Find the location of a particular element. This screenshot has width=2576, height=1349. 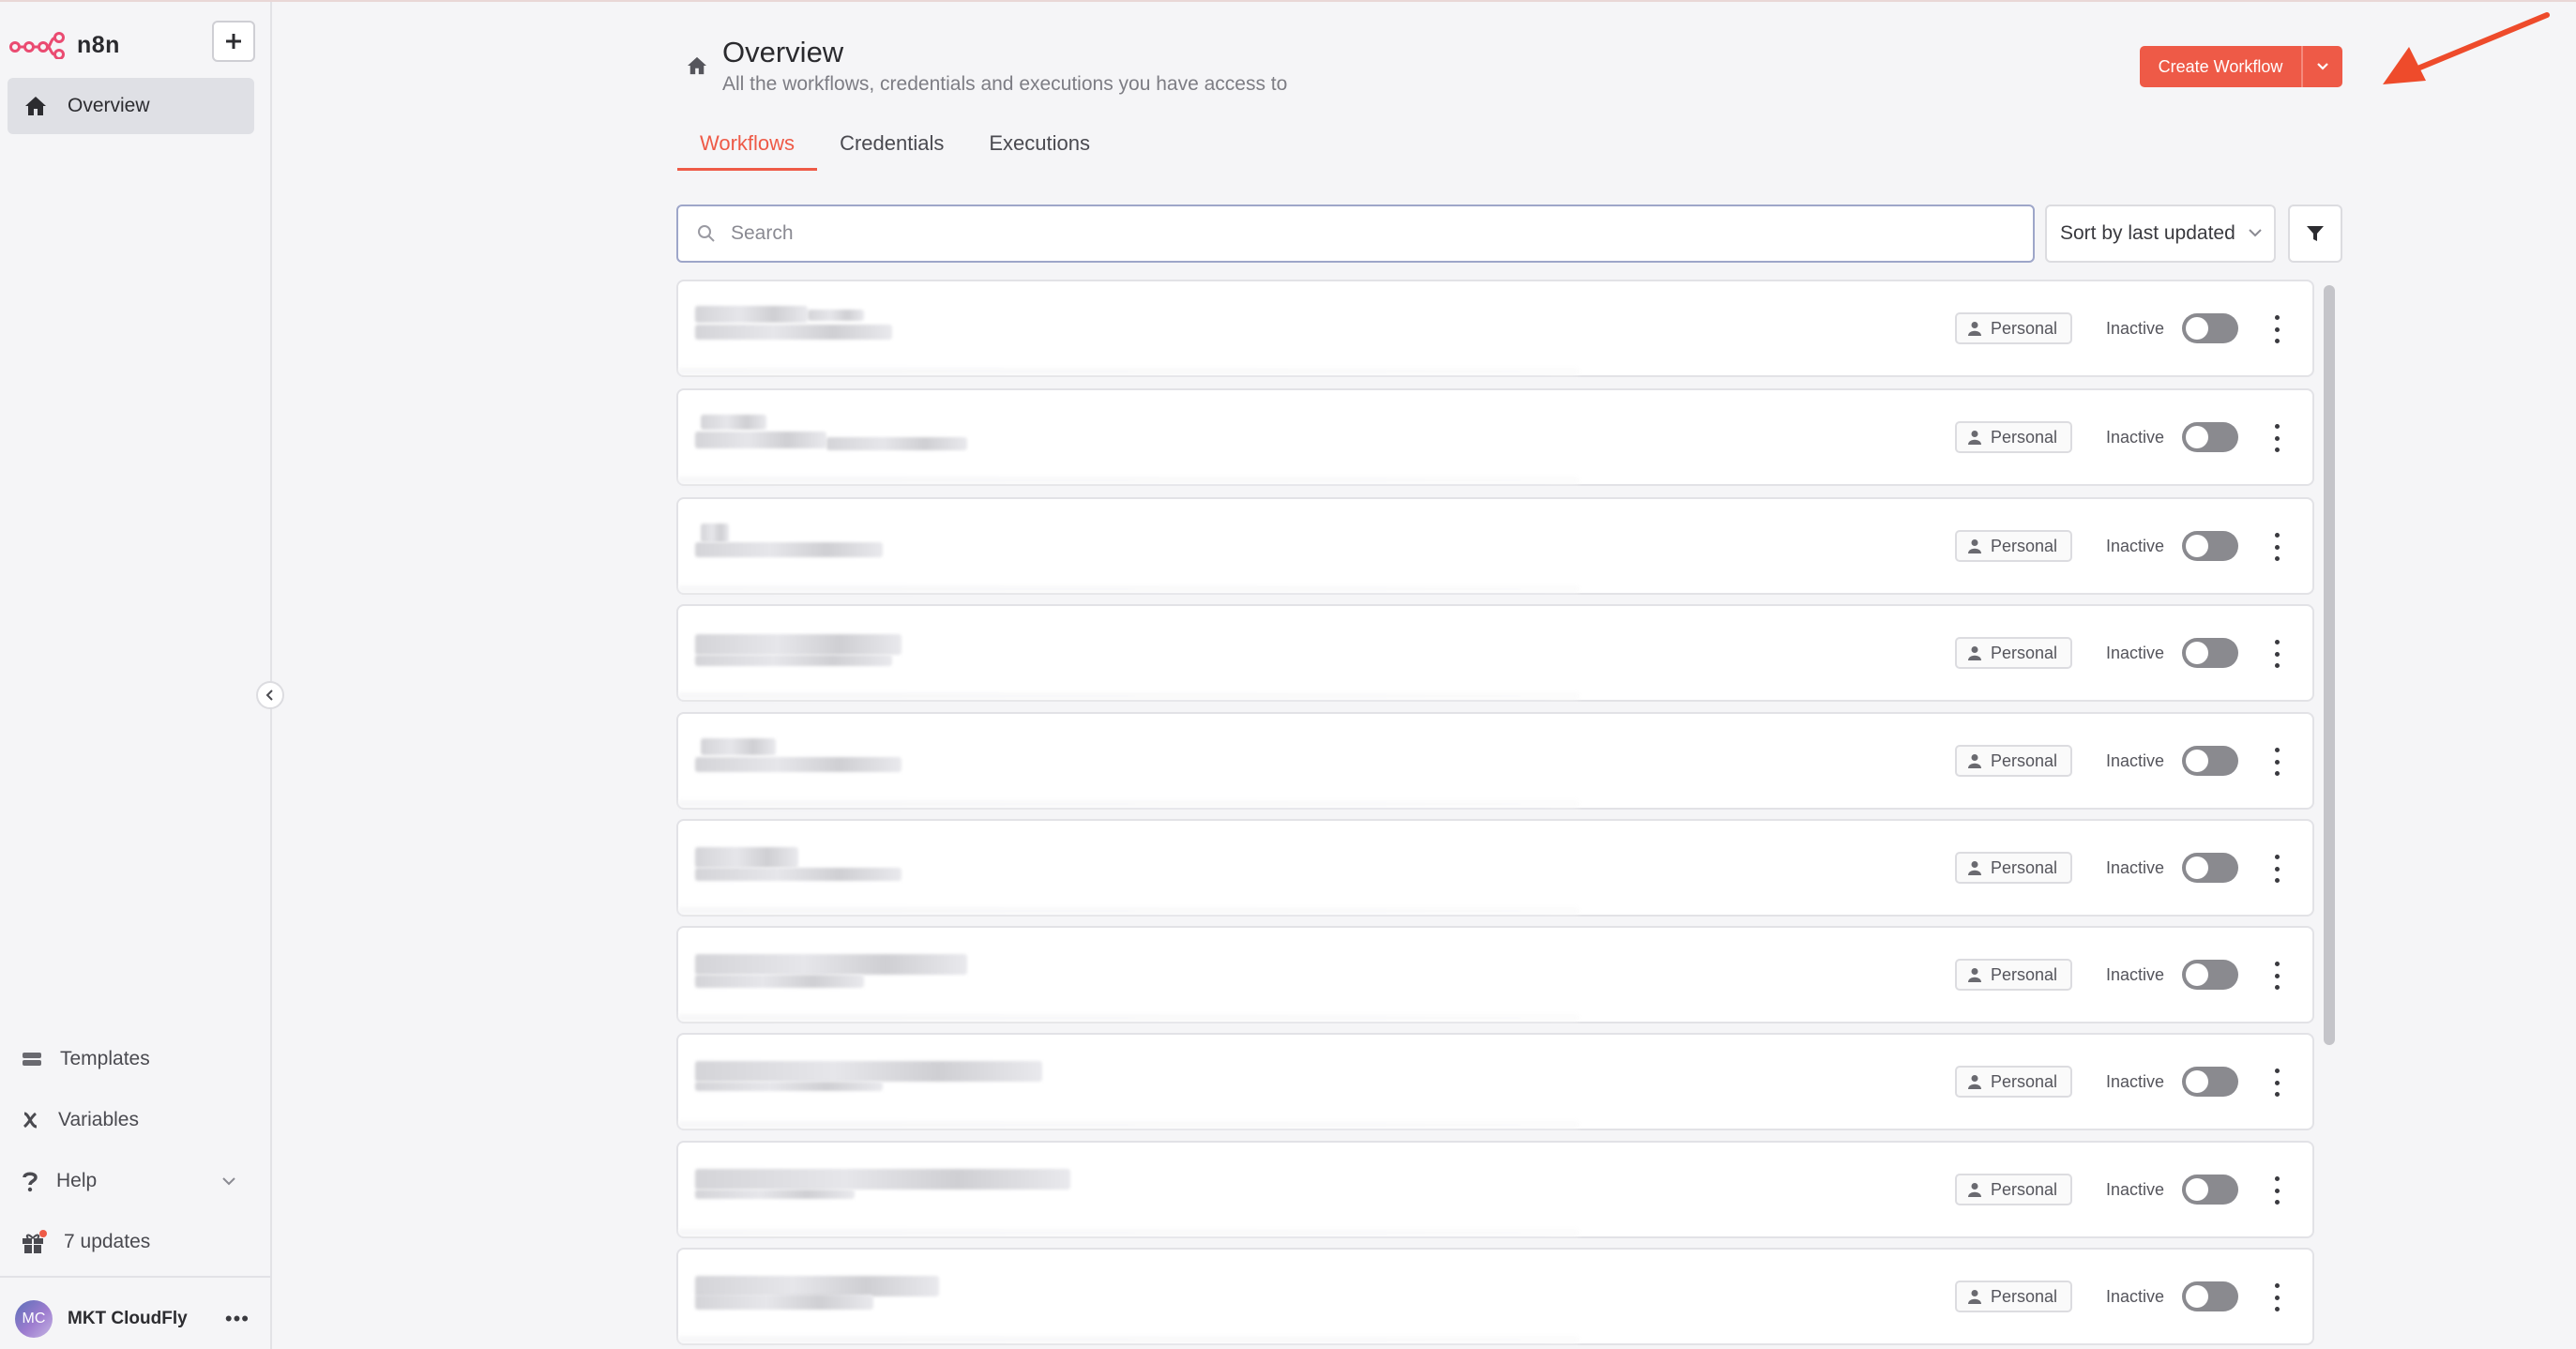

plus-icon is located at coordinates (233, 41).